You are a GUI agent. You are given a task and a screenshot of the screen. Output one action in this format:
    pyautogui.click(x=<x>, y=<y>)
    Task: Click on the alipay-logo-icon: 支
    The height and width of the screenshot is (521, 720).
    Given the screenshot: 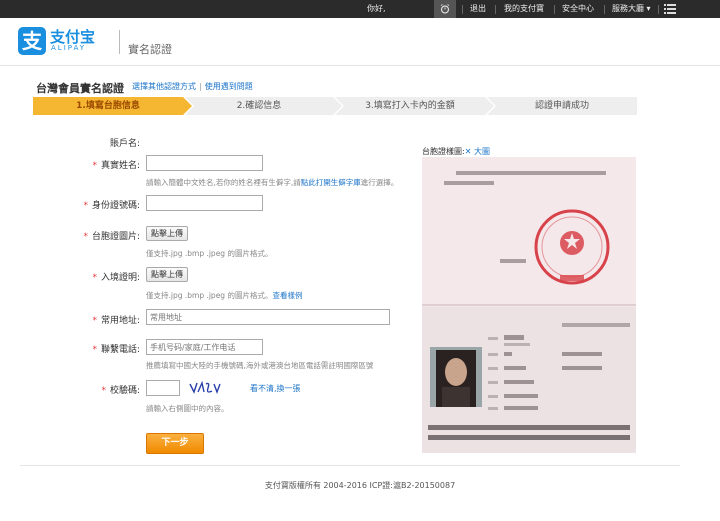 What is the action you would take?
    pyautogui.click(x=32, y=41)
    